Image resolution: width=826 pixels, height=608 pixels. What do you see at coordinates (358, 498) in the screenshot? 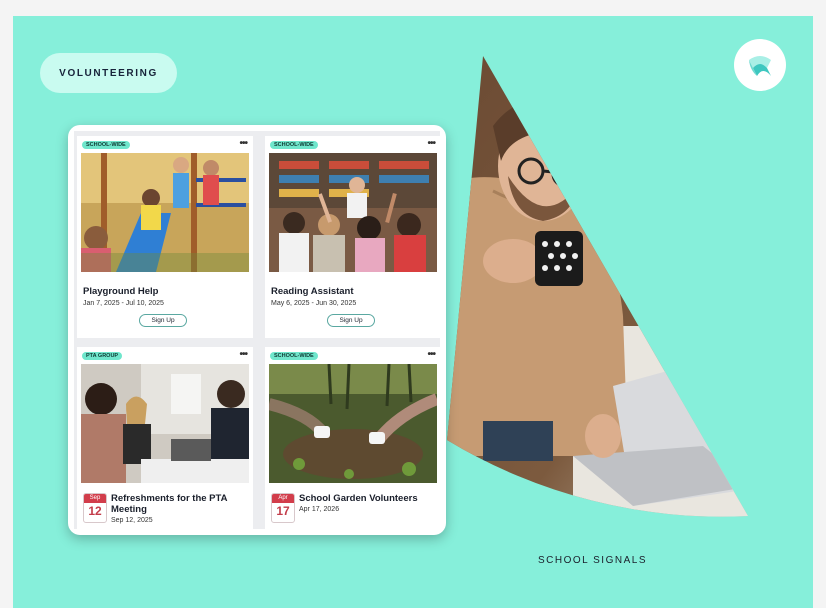
I see `card-title: School Garden Volunteers` at bounding box center [358, 498].